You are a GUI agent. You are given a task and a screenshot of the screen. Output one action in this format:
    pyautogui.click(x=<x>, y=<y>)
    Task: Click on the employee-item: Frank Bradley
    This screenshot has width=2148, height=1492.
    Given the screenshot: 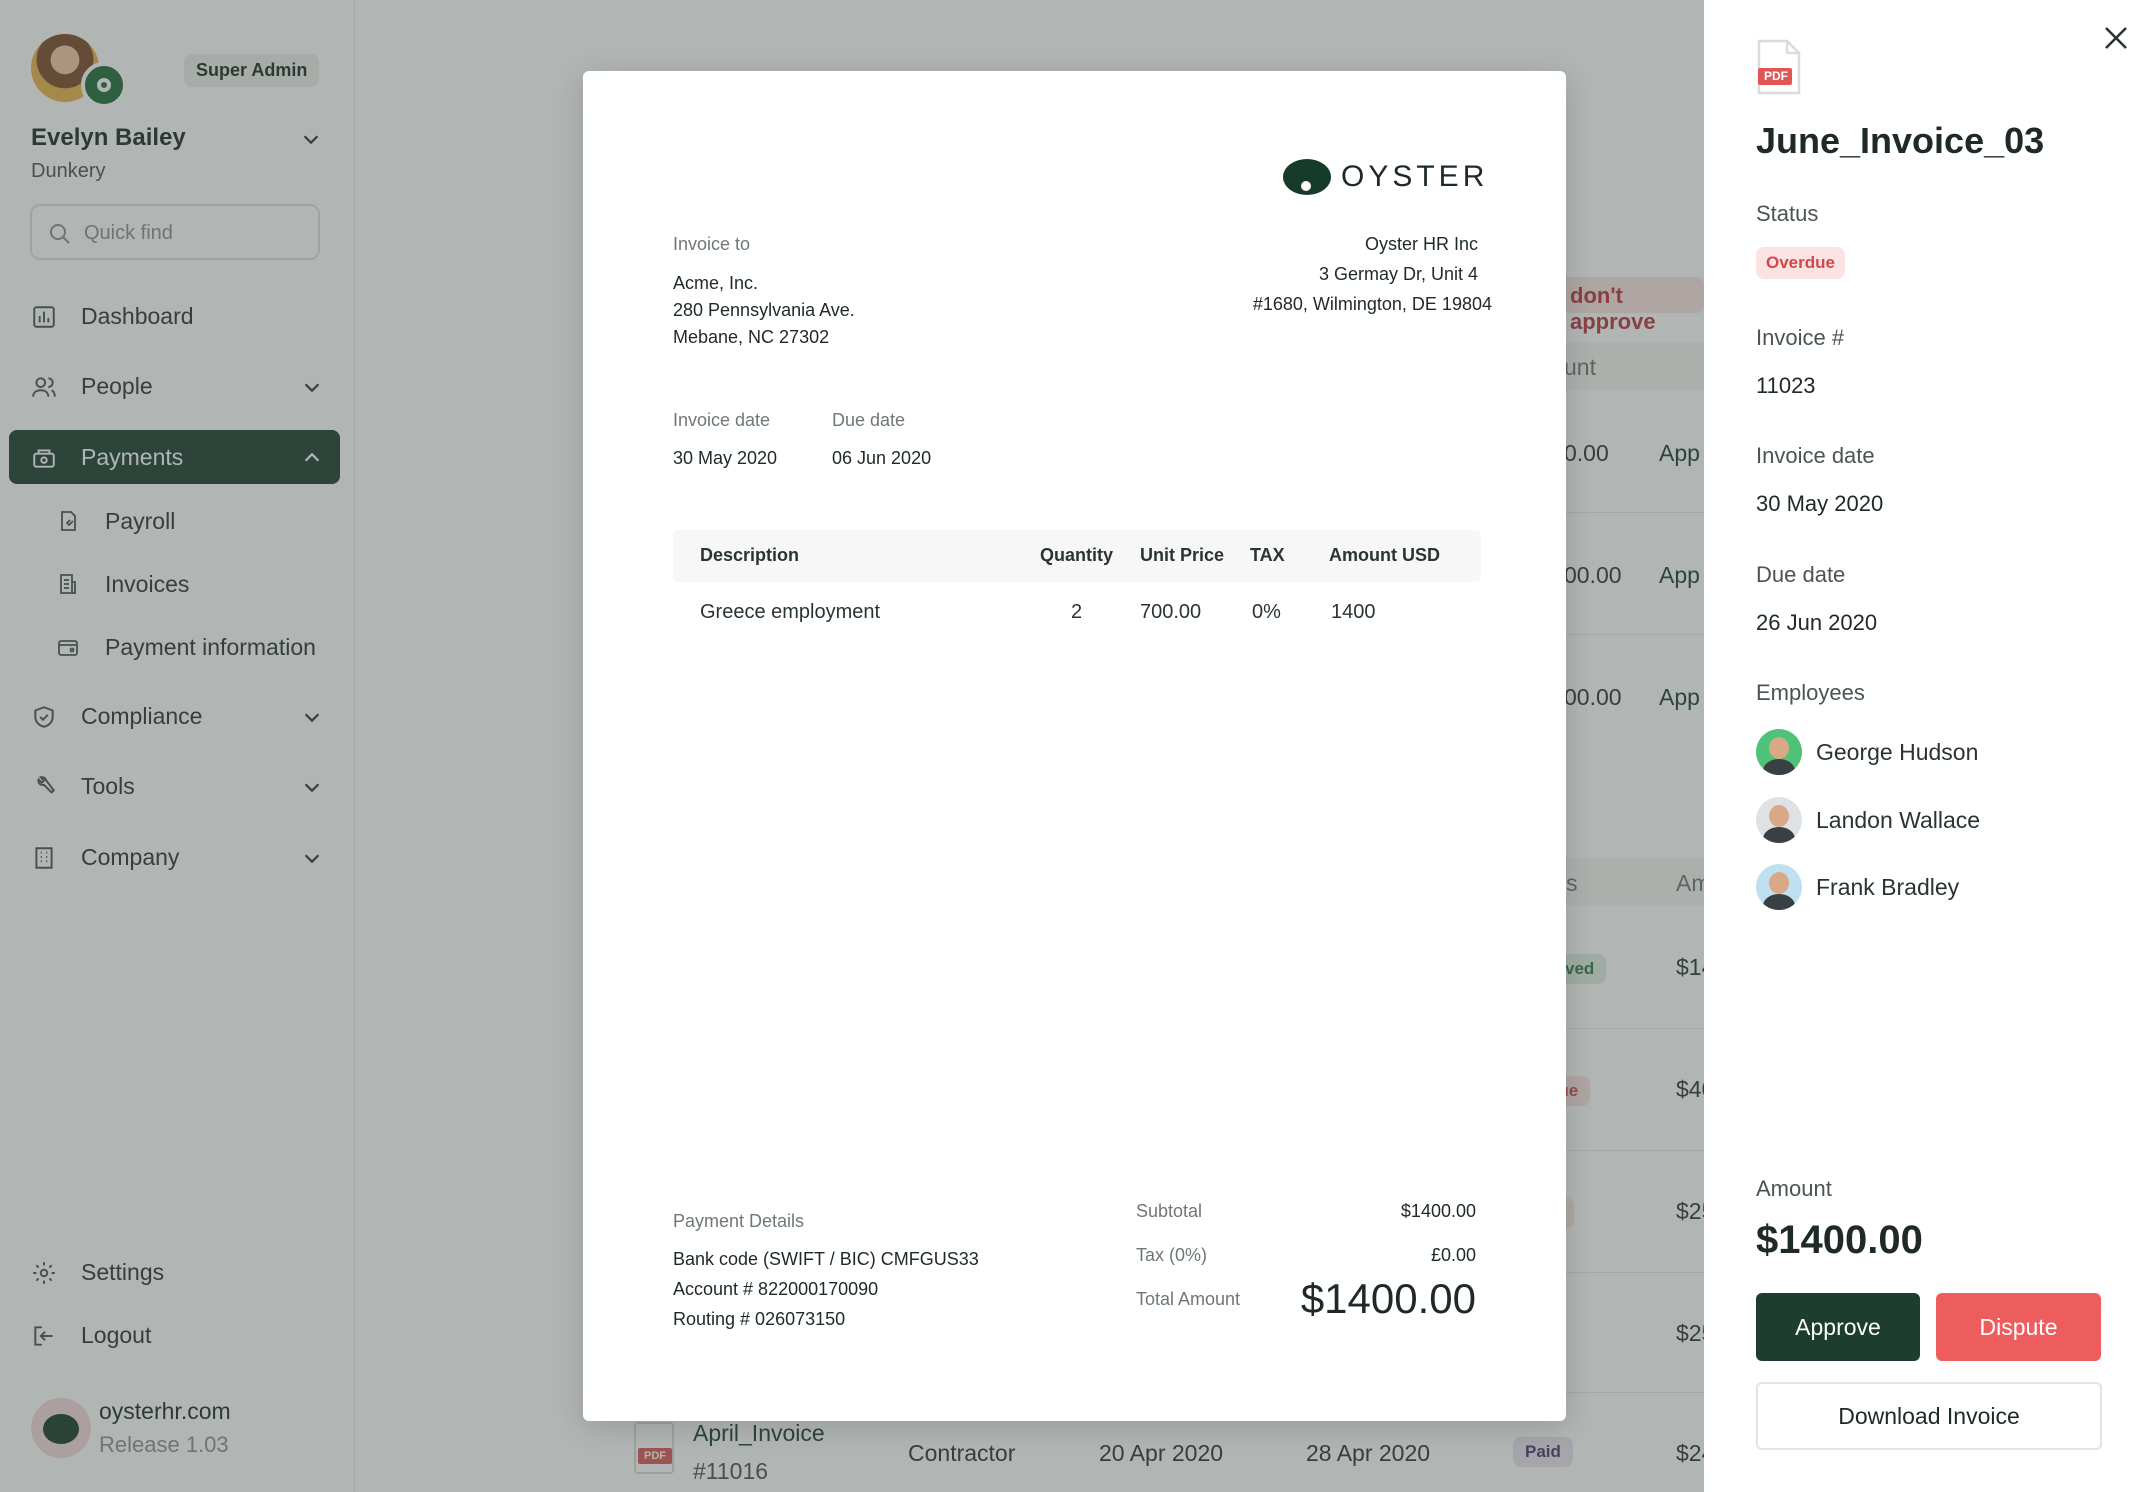 What is the action you would take?
    pyautogui.click(x=1857, y=887)
    